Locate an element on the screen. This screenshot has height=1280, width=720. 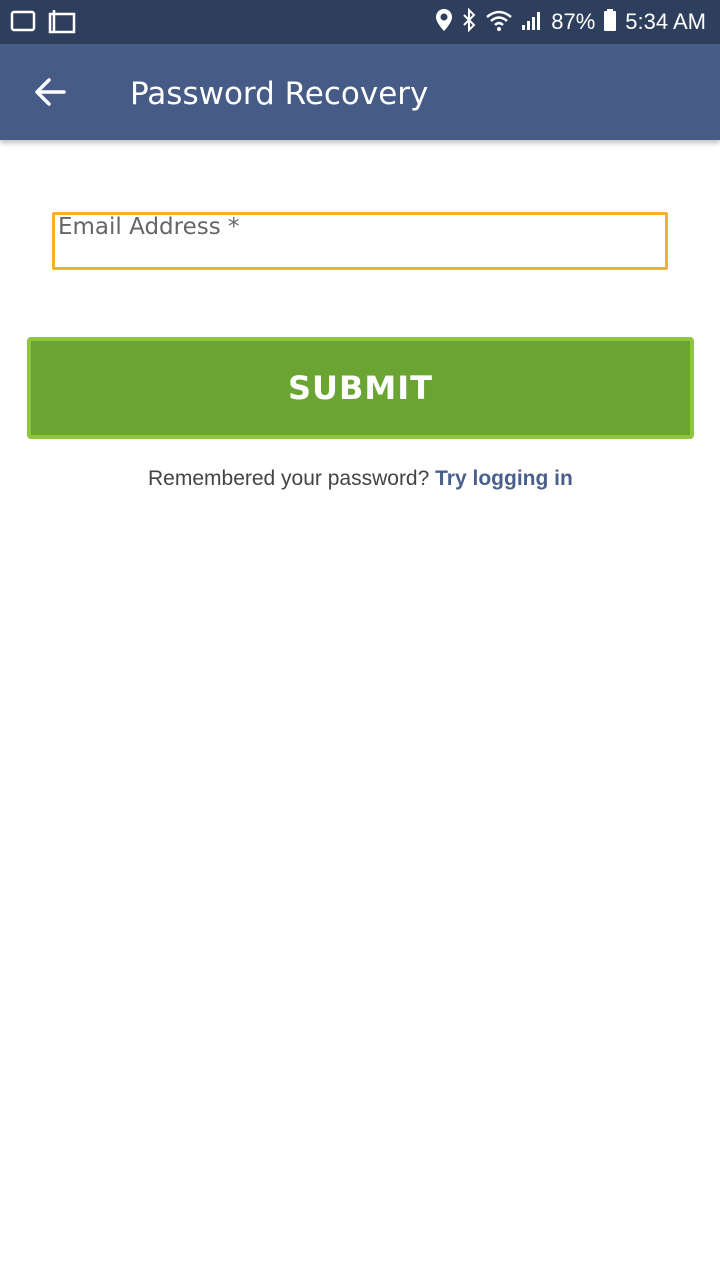
battery-percent: 87% is located at coordinates (573, 21).